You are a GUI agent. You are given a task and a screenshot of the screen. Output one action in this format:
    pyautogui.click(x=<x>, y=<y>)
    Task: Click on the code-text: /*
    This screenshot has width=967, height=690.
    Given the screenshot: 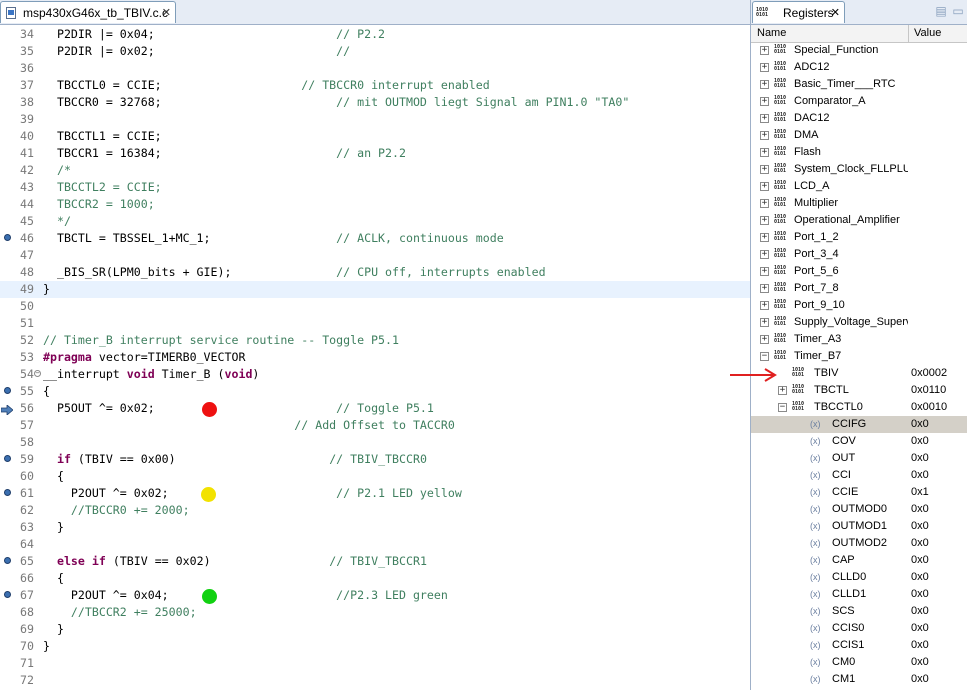 What is the action you would take?
    pyautogui.click(x=57, y=170)
    